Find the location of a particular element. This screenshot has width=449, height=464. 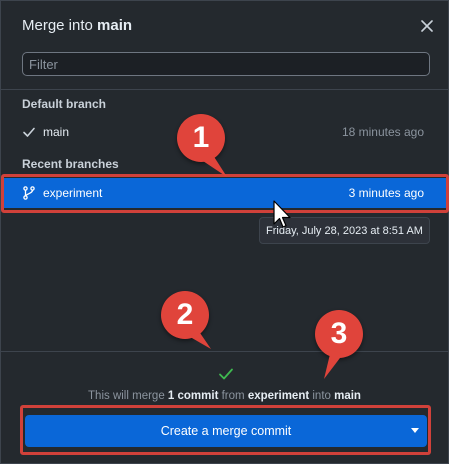

branch-item-experiment: experiment 3 minutes ago is located at coordinates (224, 193).